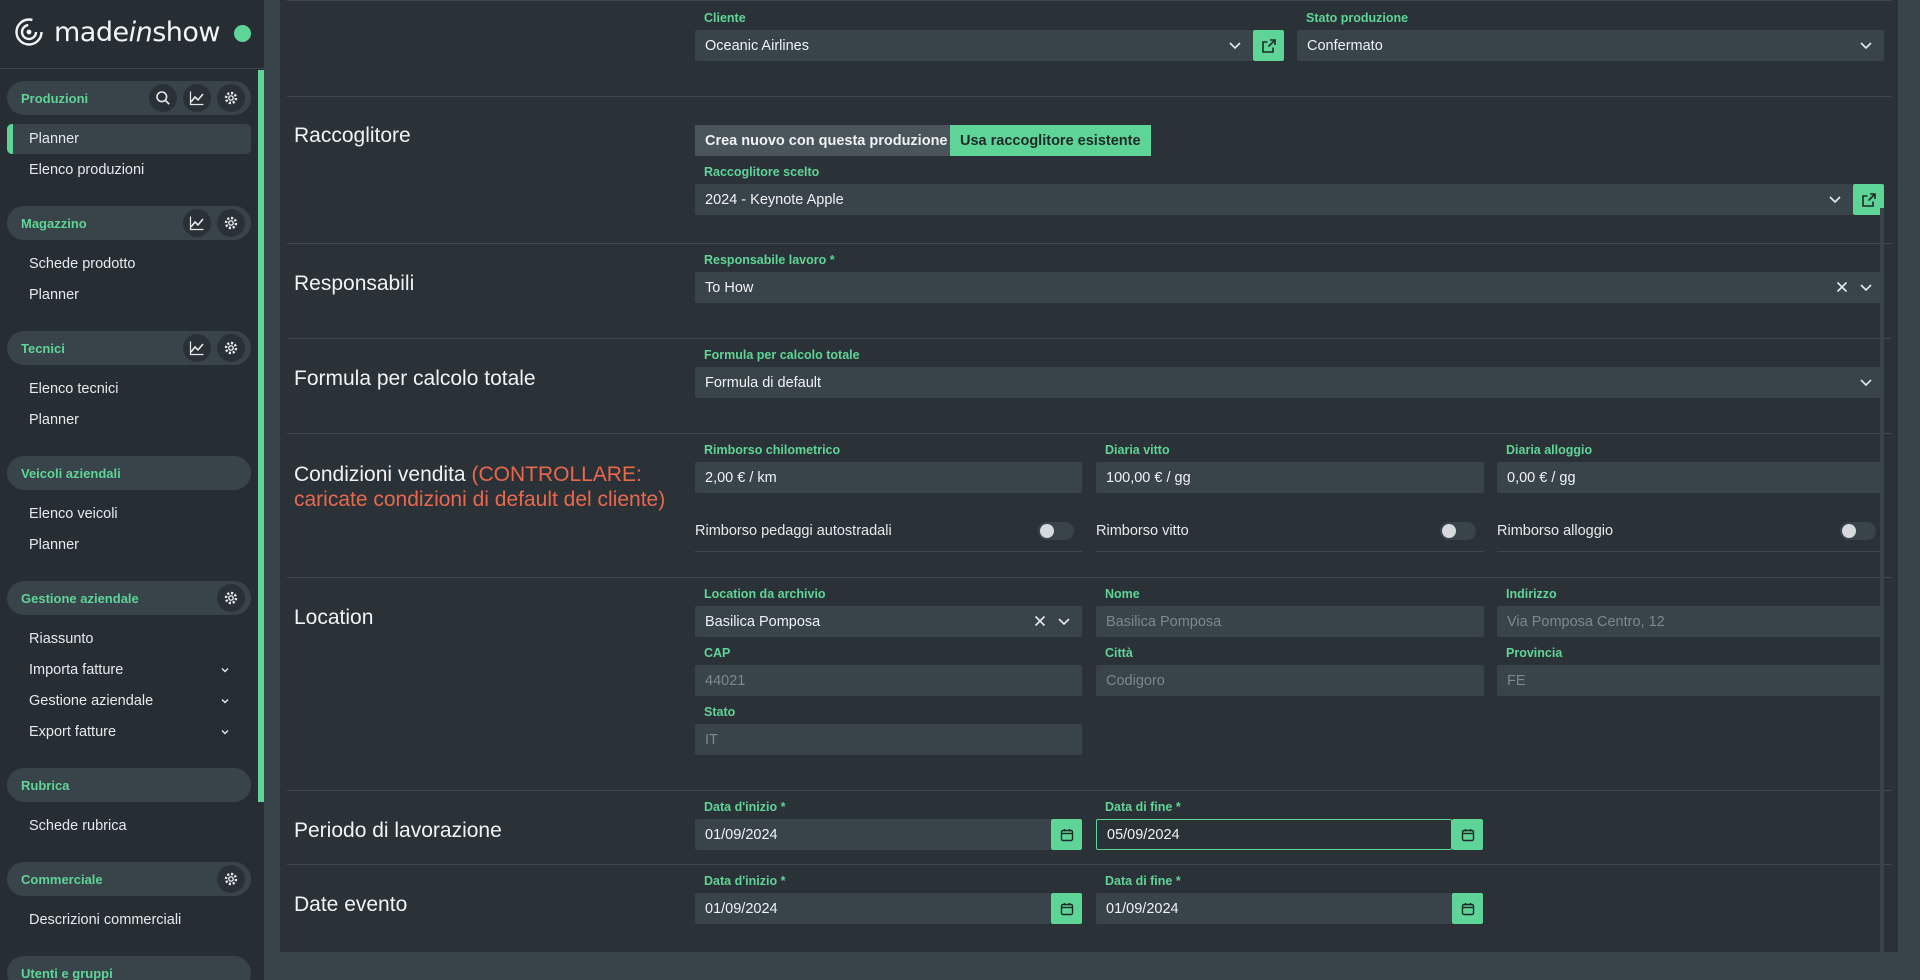 The height and width of the screenshot is (980, 1920). I want to click on diaria-vitto-input: 100,00 € / gg, so click(1290, 477).